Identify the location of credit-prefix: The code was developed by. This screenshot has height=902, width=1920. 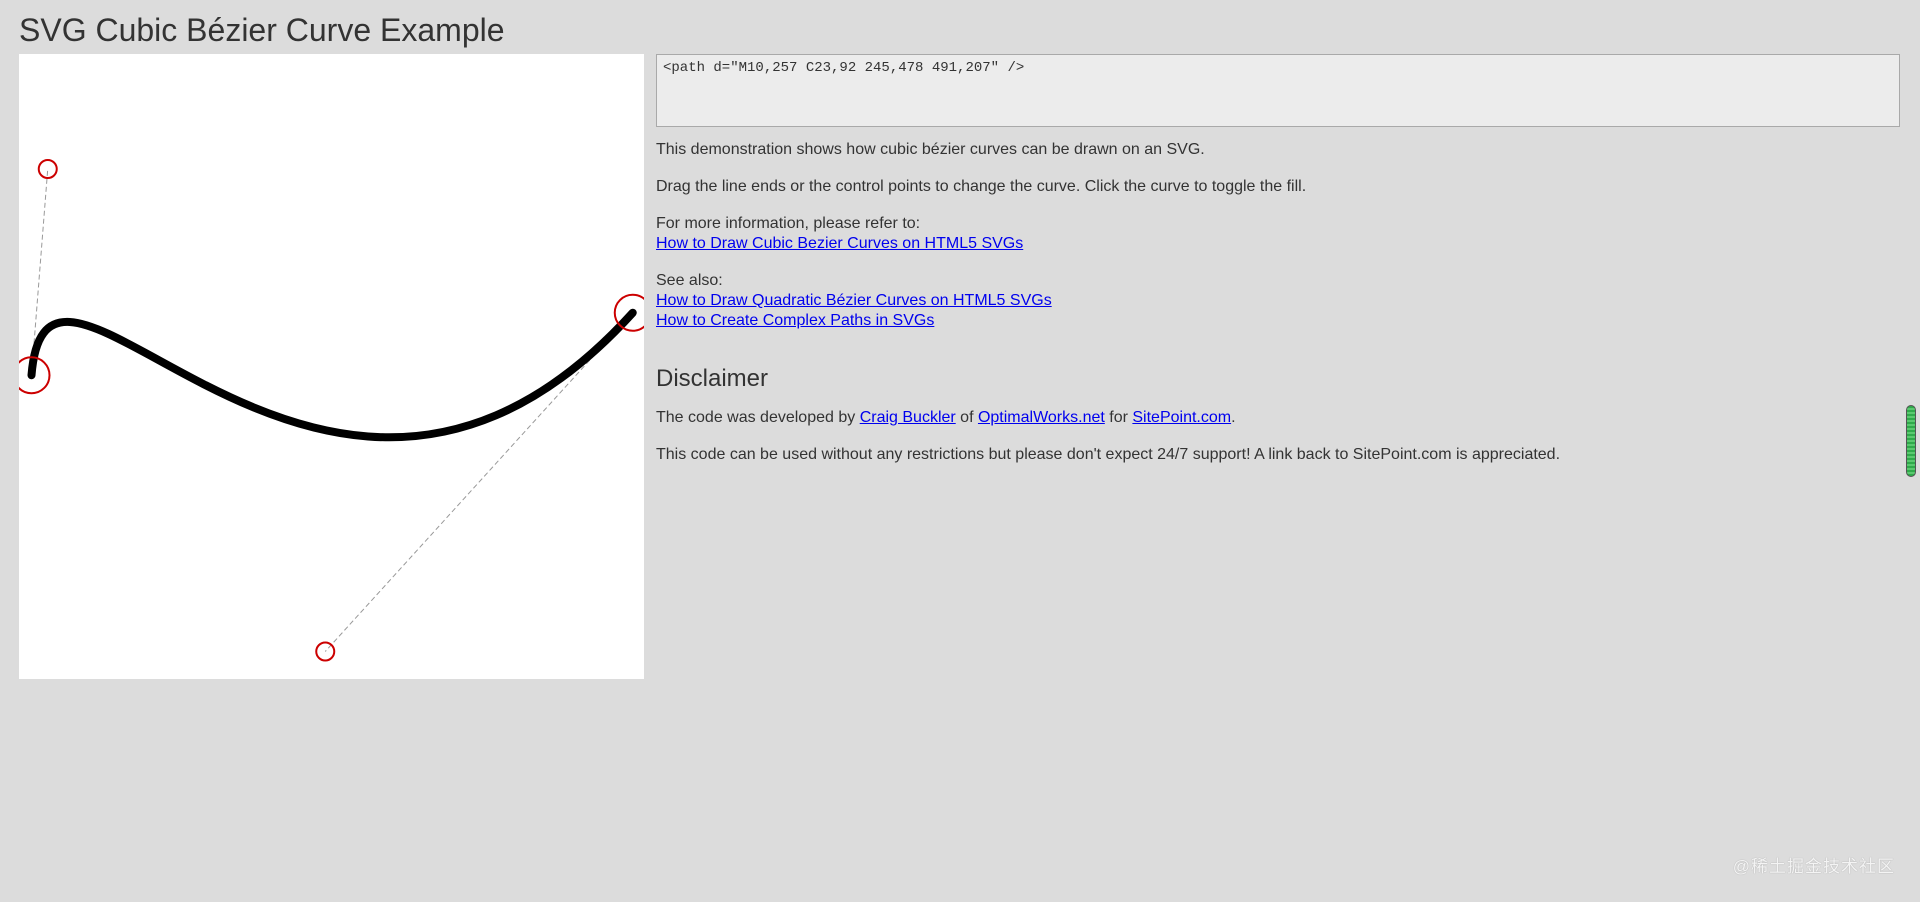
(758, 417).